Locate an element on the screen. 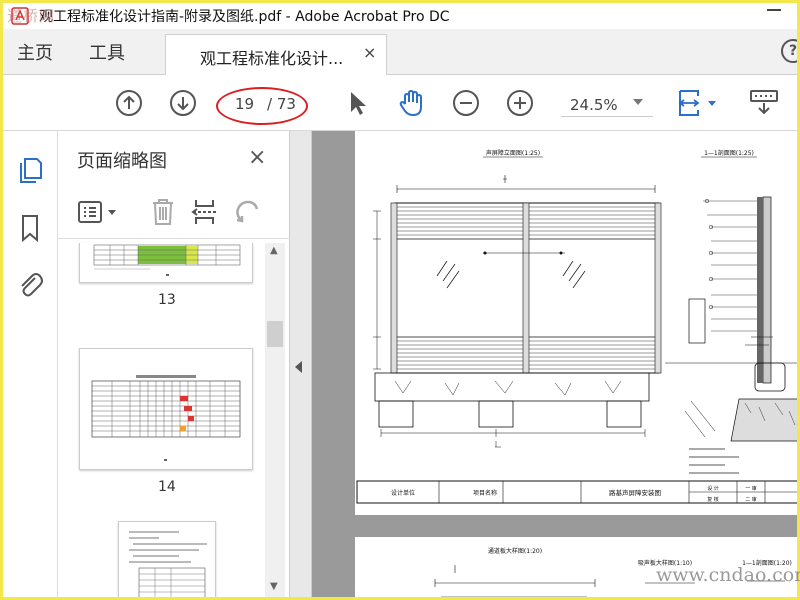 The image size is (800, 600). insert-pages-icon is located at coordinates (204, 212).